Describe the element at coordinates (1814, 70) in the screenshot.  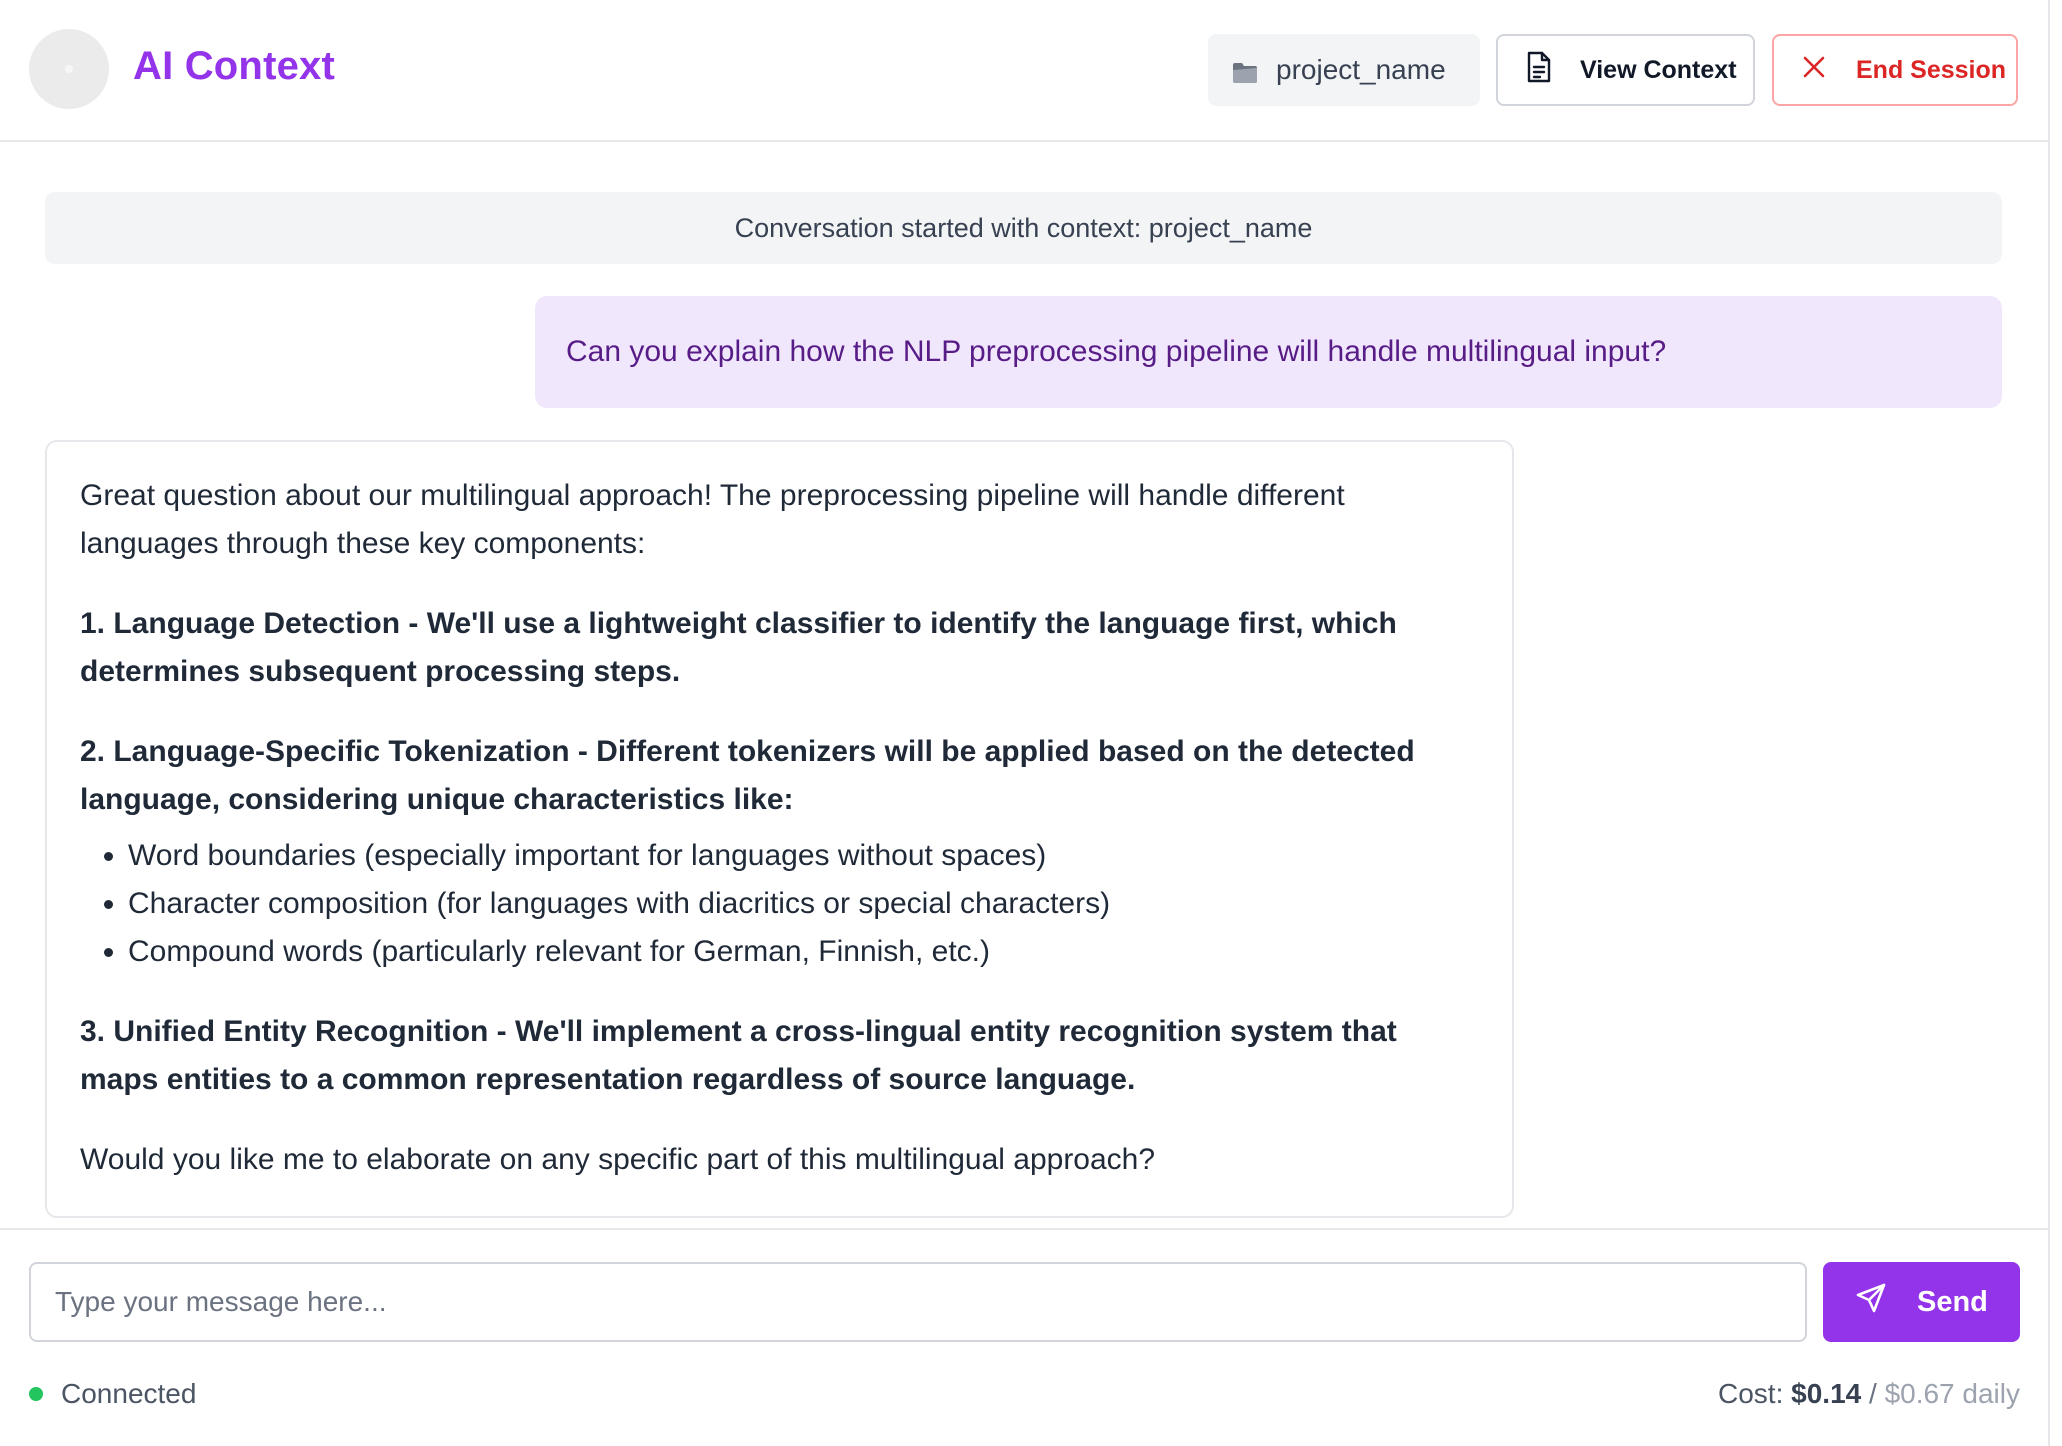
I see `close-icon` at that location.